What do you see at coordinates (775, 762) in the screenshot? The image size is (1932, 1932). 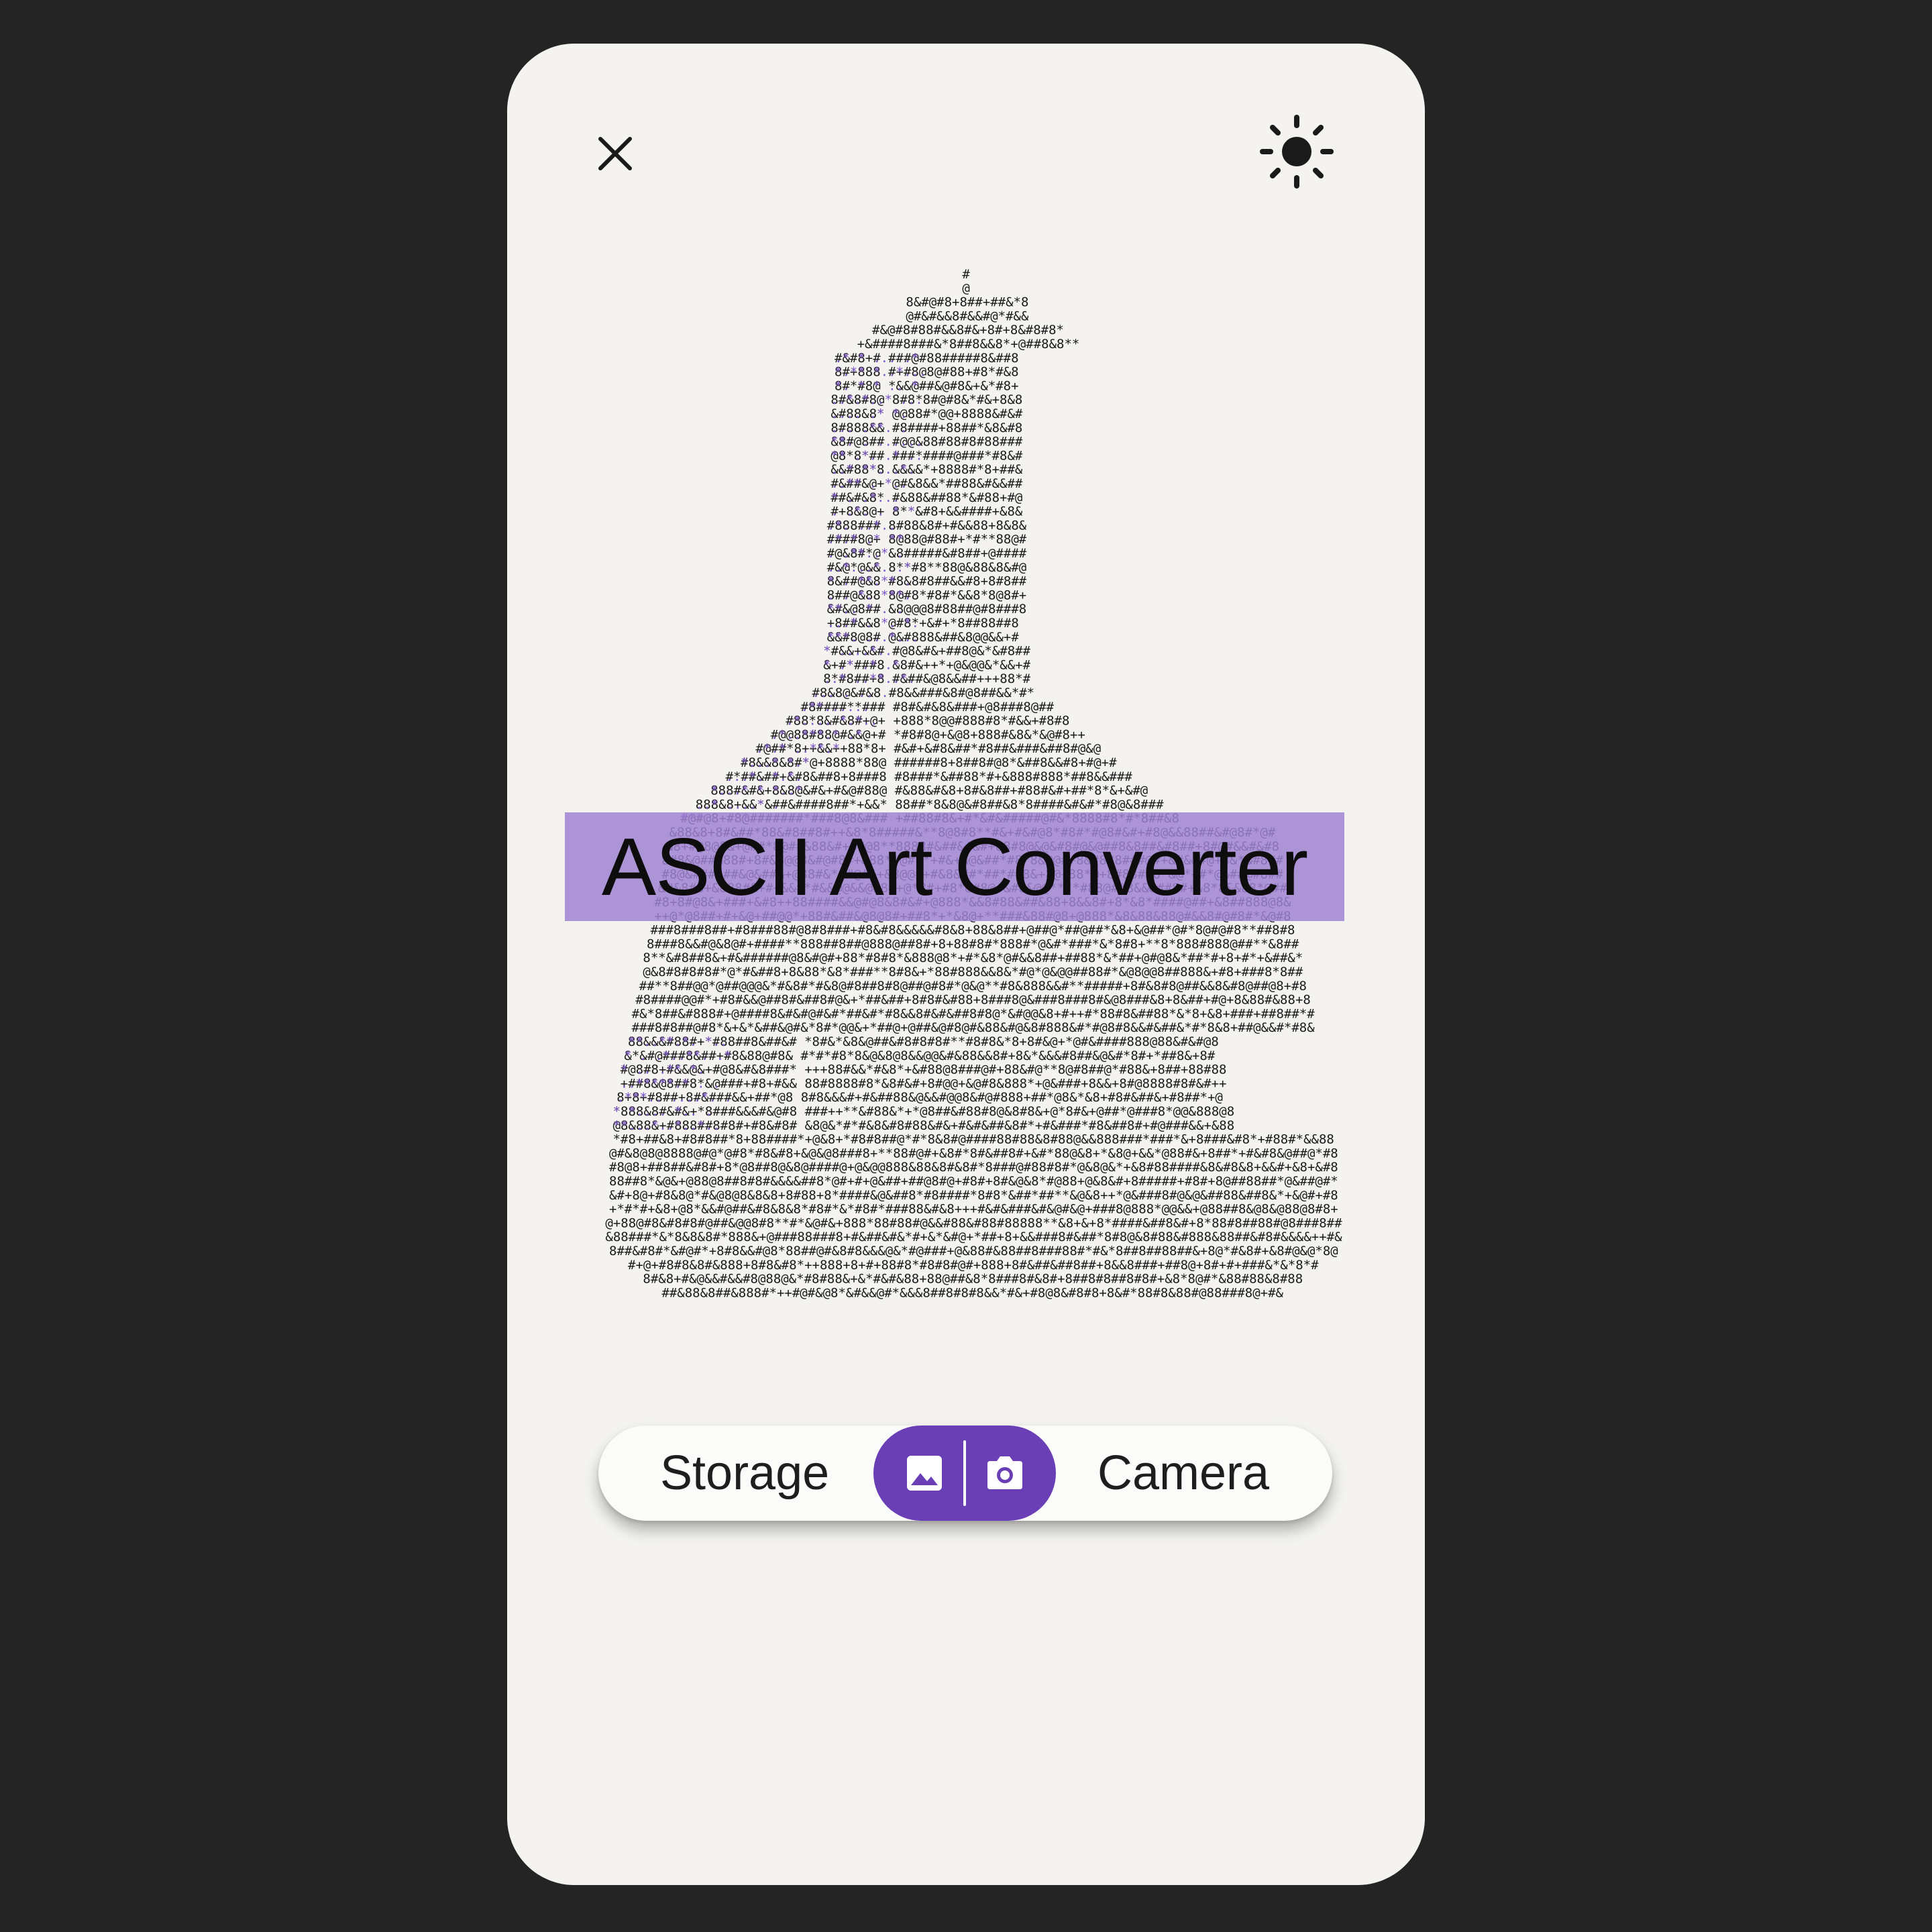 I see `ascii-row-highlight: *...* *.*` at bounding box center [775, 762].